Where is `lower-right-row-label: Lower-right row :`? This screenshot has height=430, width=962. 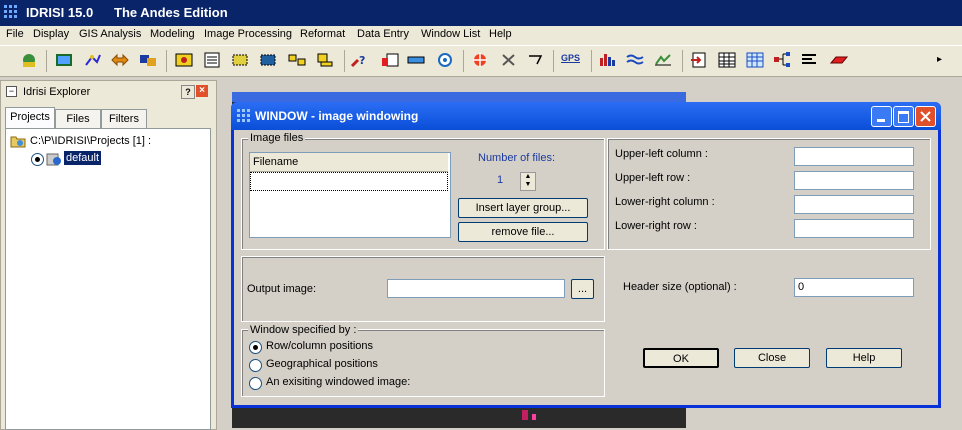
lower-right-row-label: Lower-right row : is located at coordinates (656, 226).